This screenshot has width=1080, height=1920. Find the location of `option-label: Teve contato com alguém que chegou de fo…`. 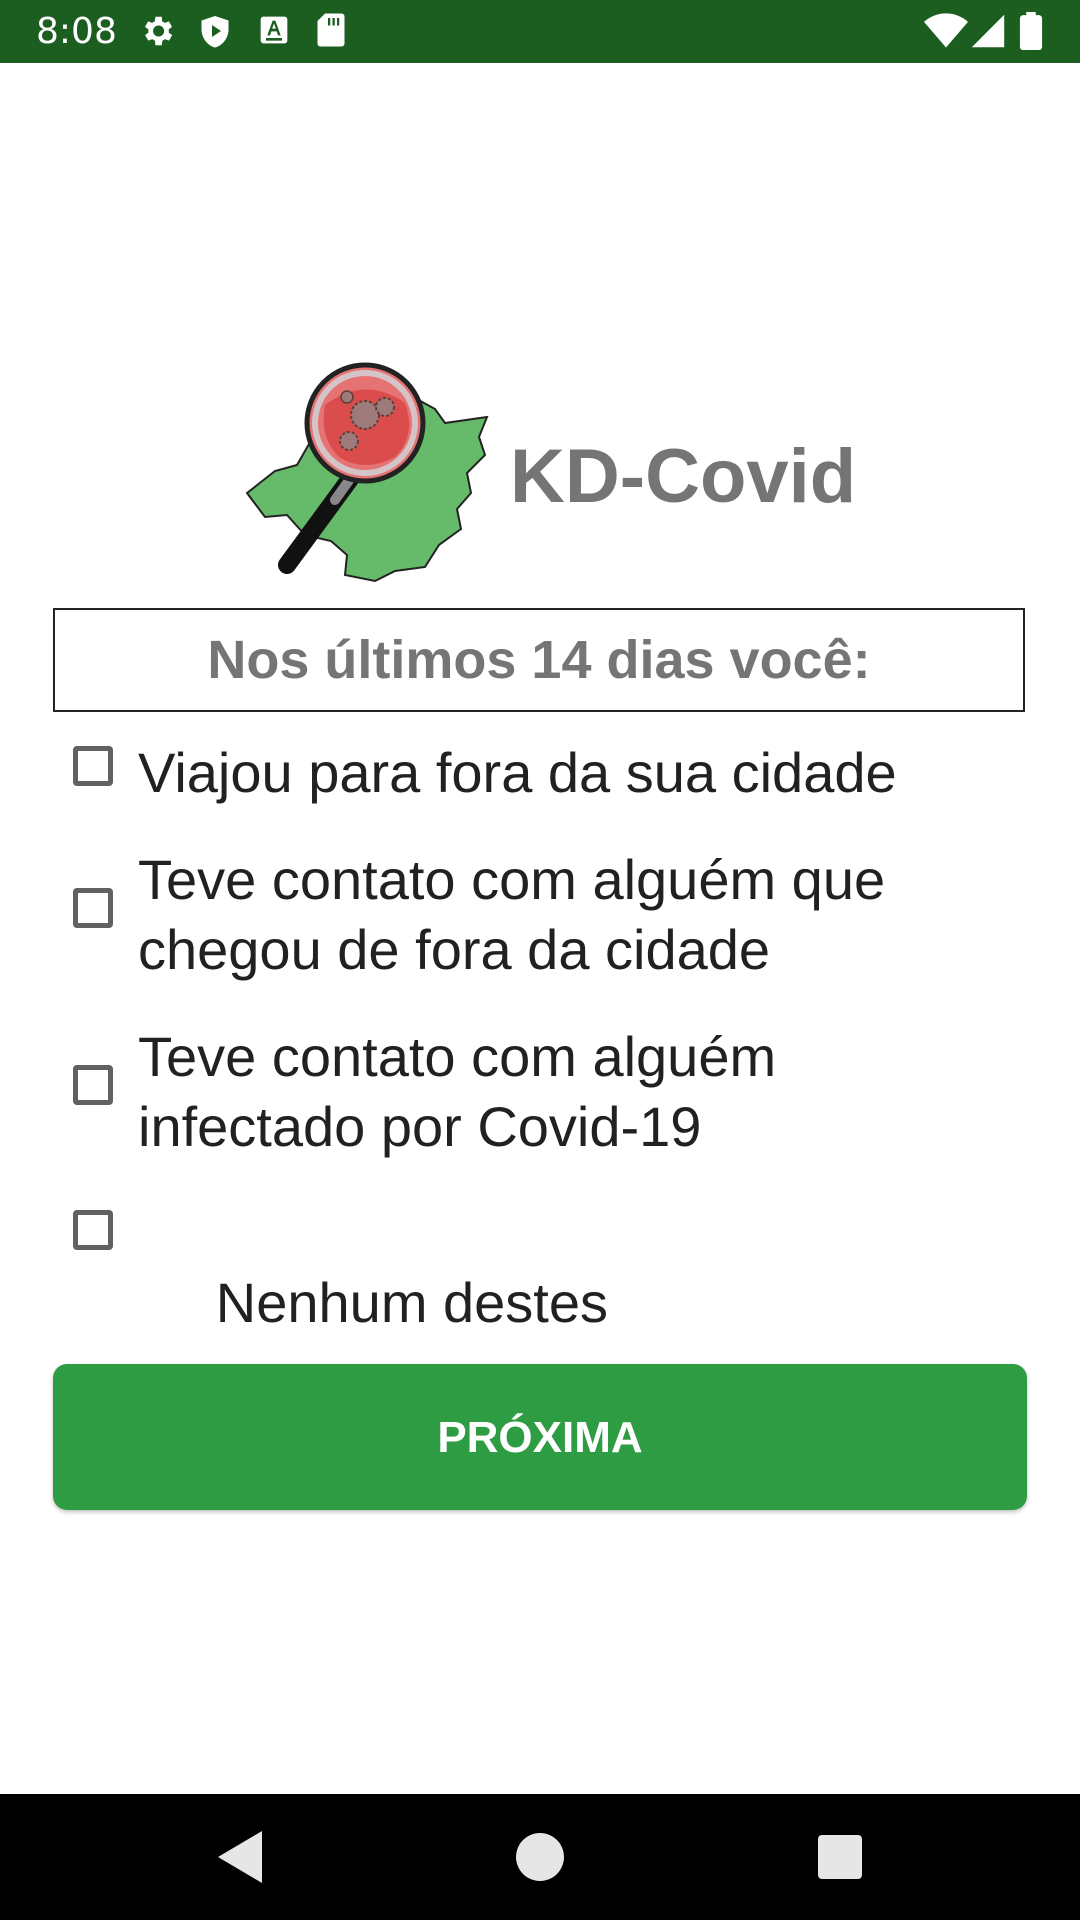

option-label: Teve contato com alguém que chegou de fo… is located at coordinates (512, 914).